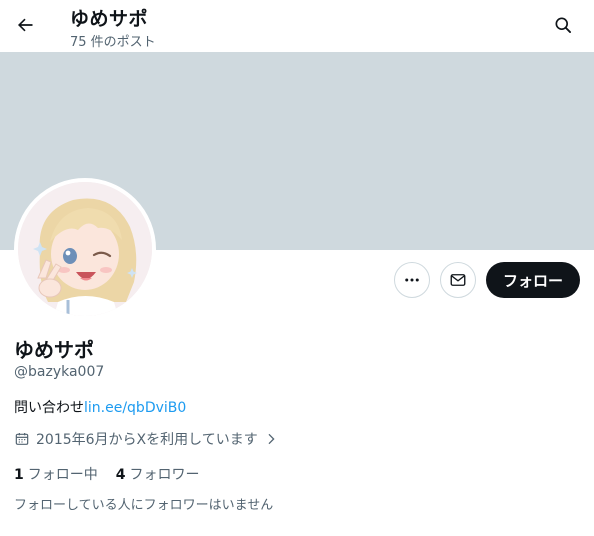  I want to click on user-handle: @bazyka007, so click(59, 372).